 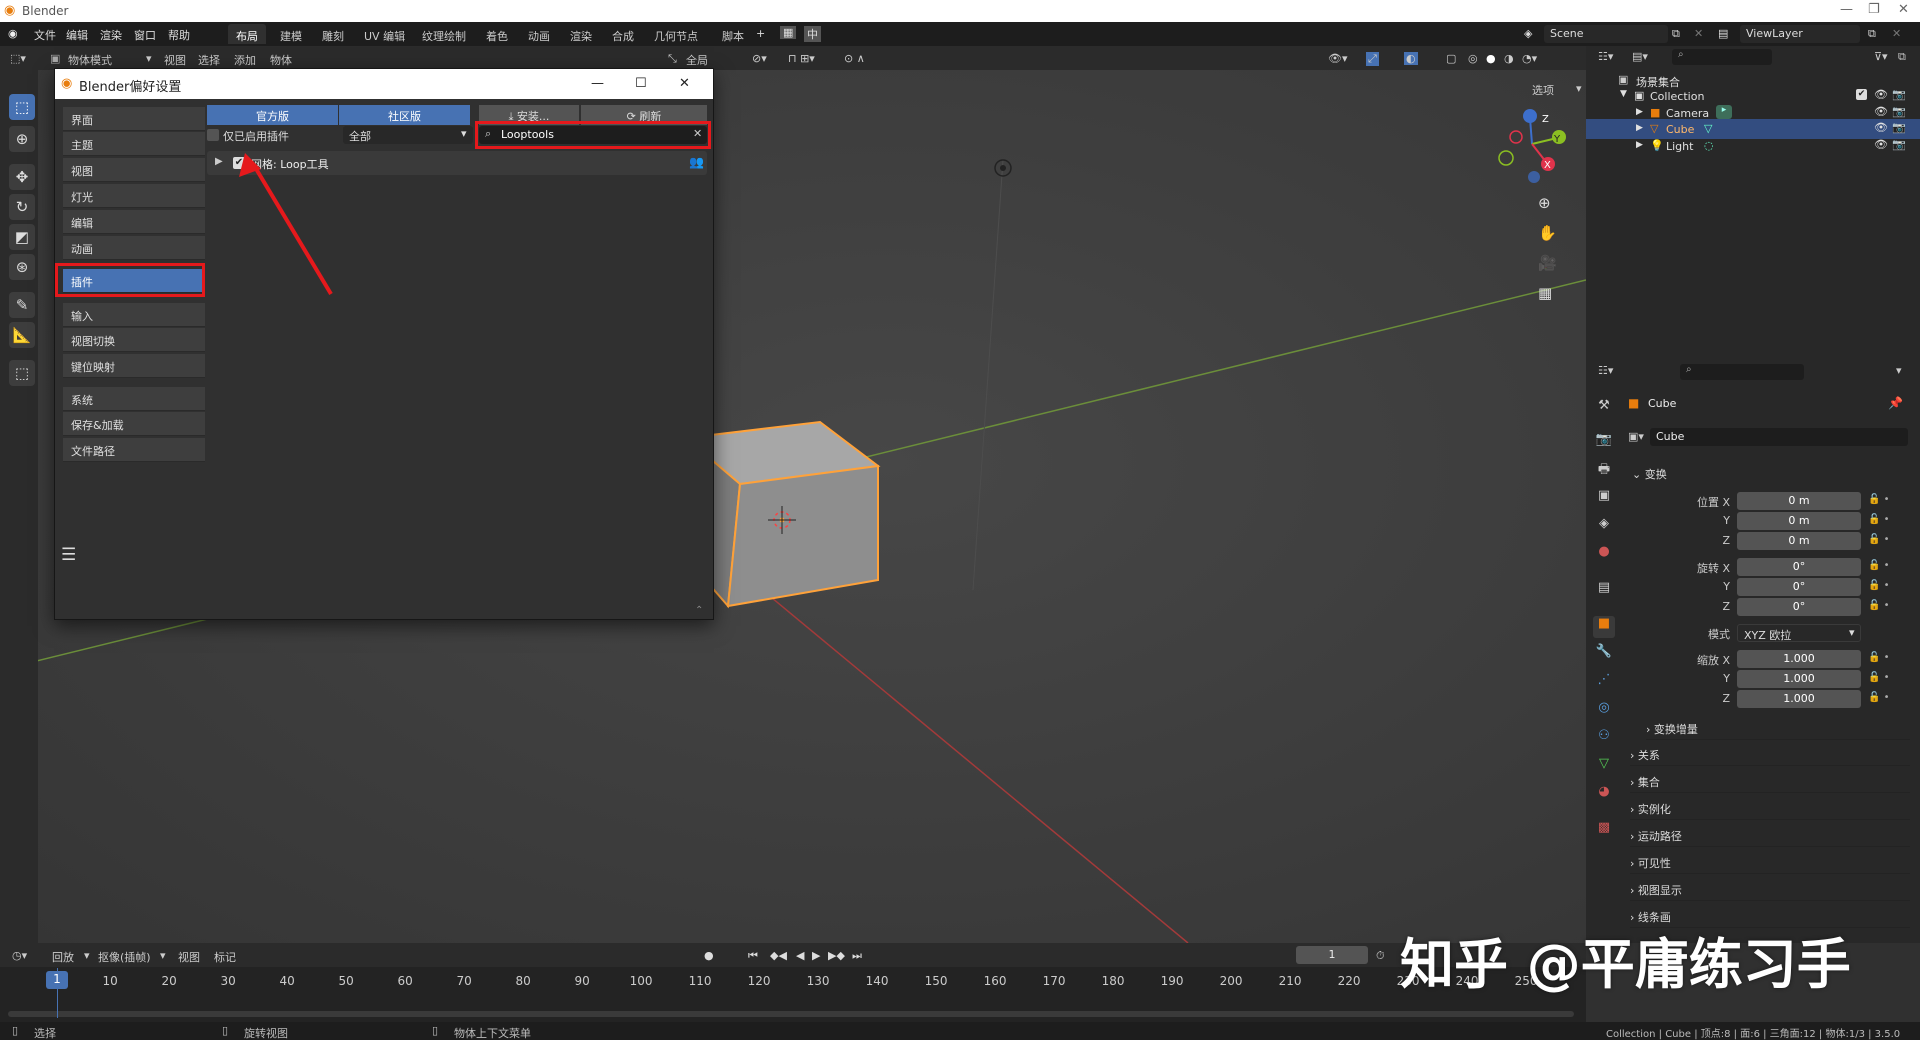 What do you see at coordinates (1547, 233) in the screenshot?
I see `pan-hand-icon: ✋` at bounding box center [1547, 233].